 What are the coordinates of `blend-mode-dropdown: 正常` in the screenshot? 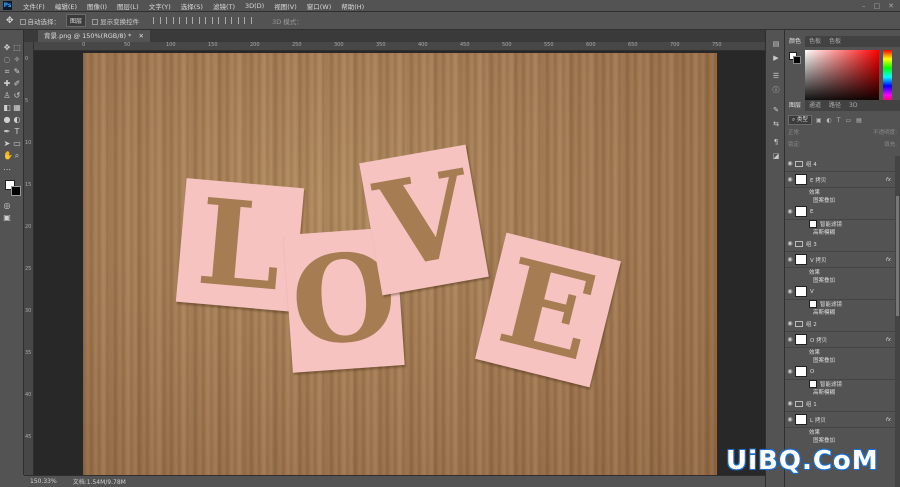 It's located at (793, 133).